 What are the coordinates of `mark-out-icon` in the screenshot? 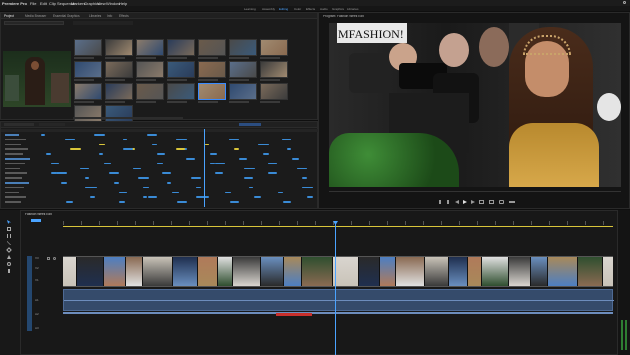 It's located at (448, 202).